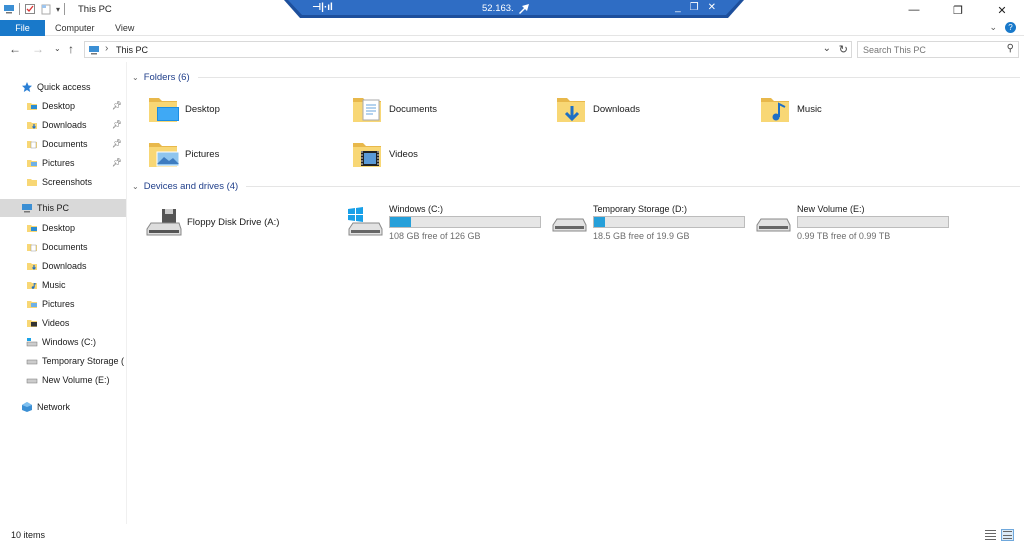  I want to click on back-arrow-icon: ←, so click(15, 49).